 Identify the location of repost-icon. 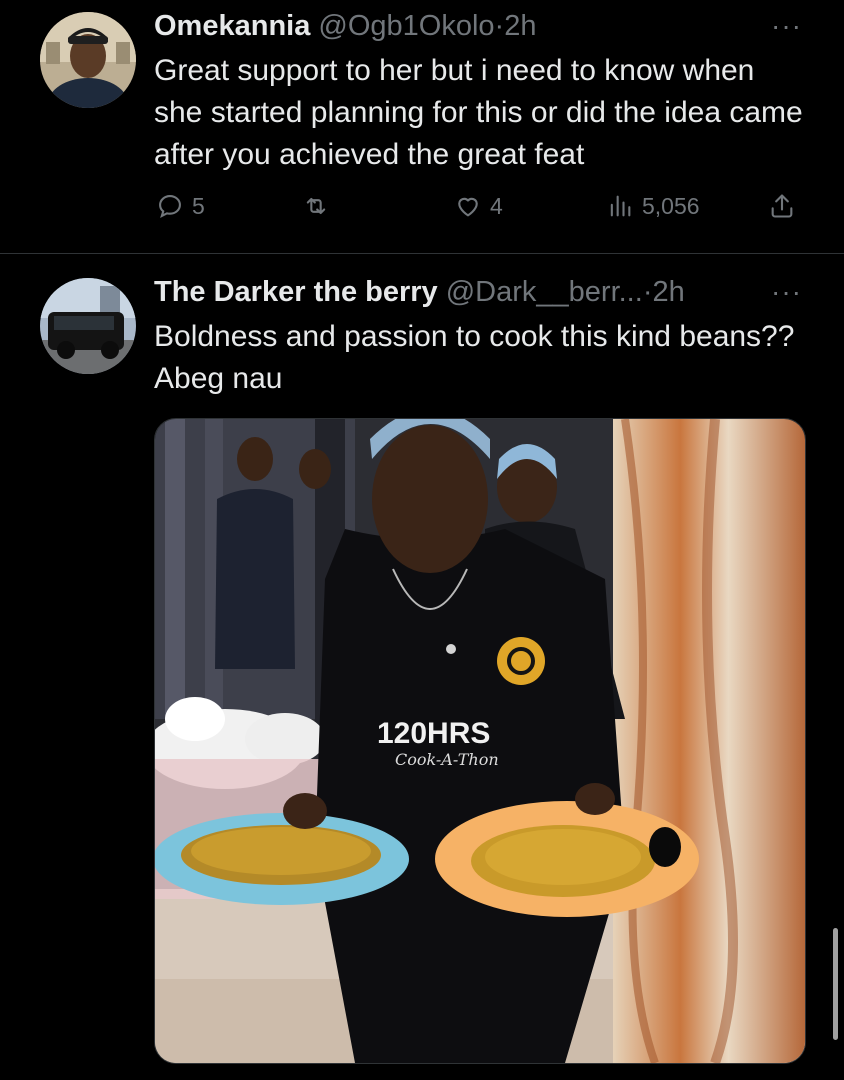
(316, 206).